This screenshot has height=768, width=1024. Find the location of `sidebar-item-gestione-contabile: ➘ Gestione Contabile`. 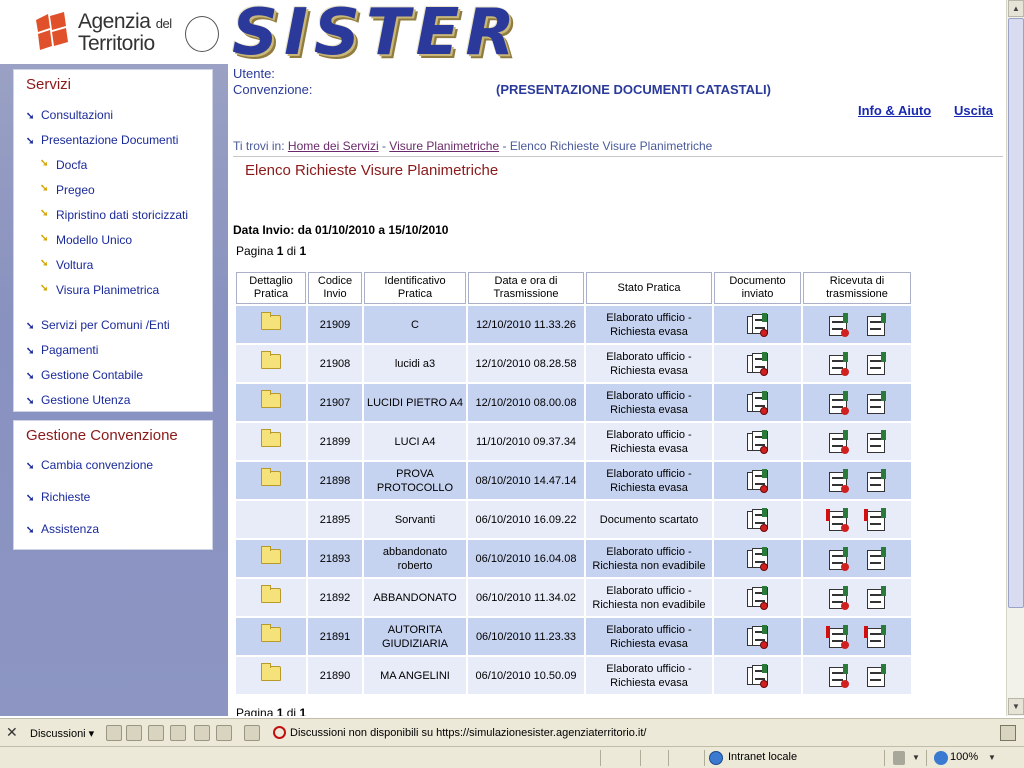

sidebar-item-gestione-contabile: ➘ Gestione Contabile is located at coordinates (84, 375).